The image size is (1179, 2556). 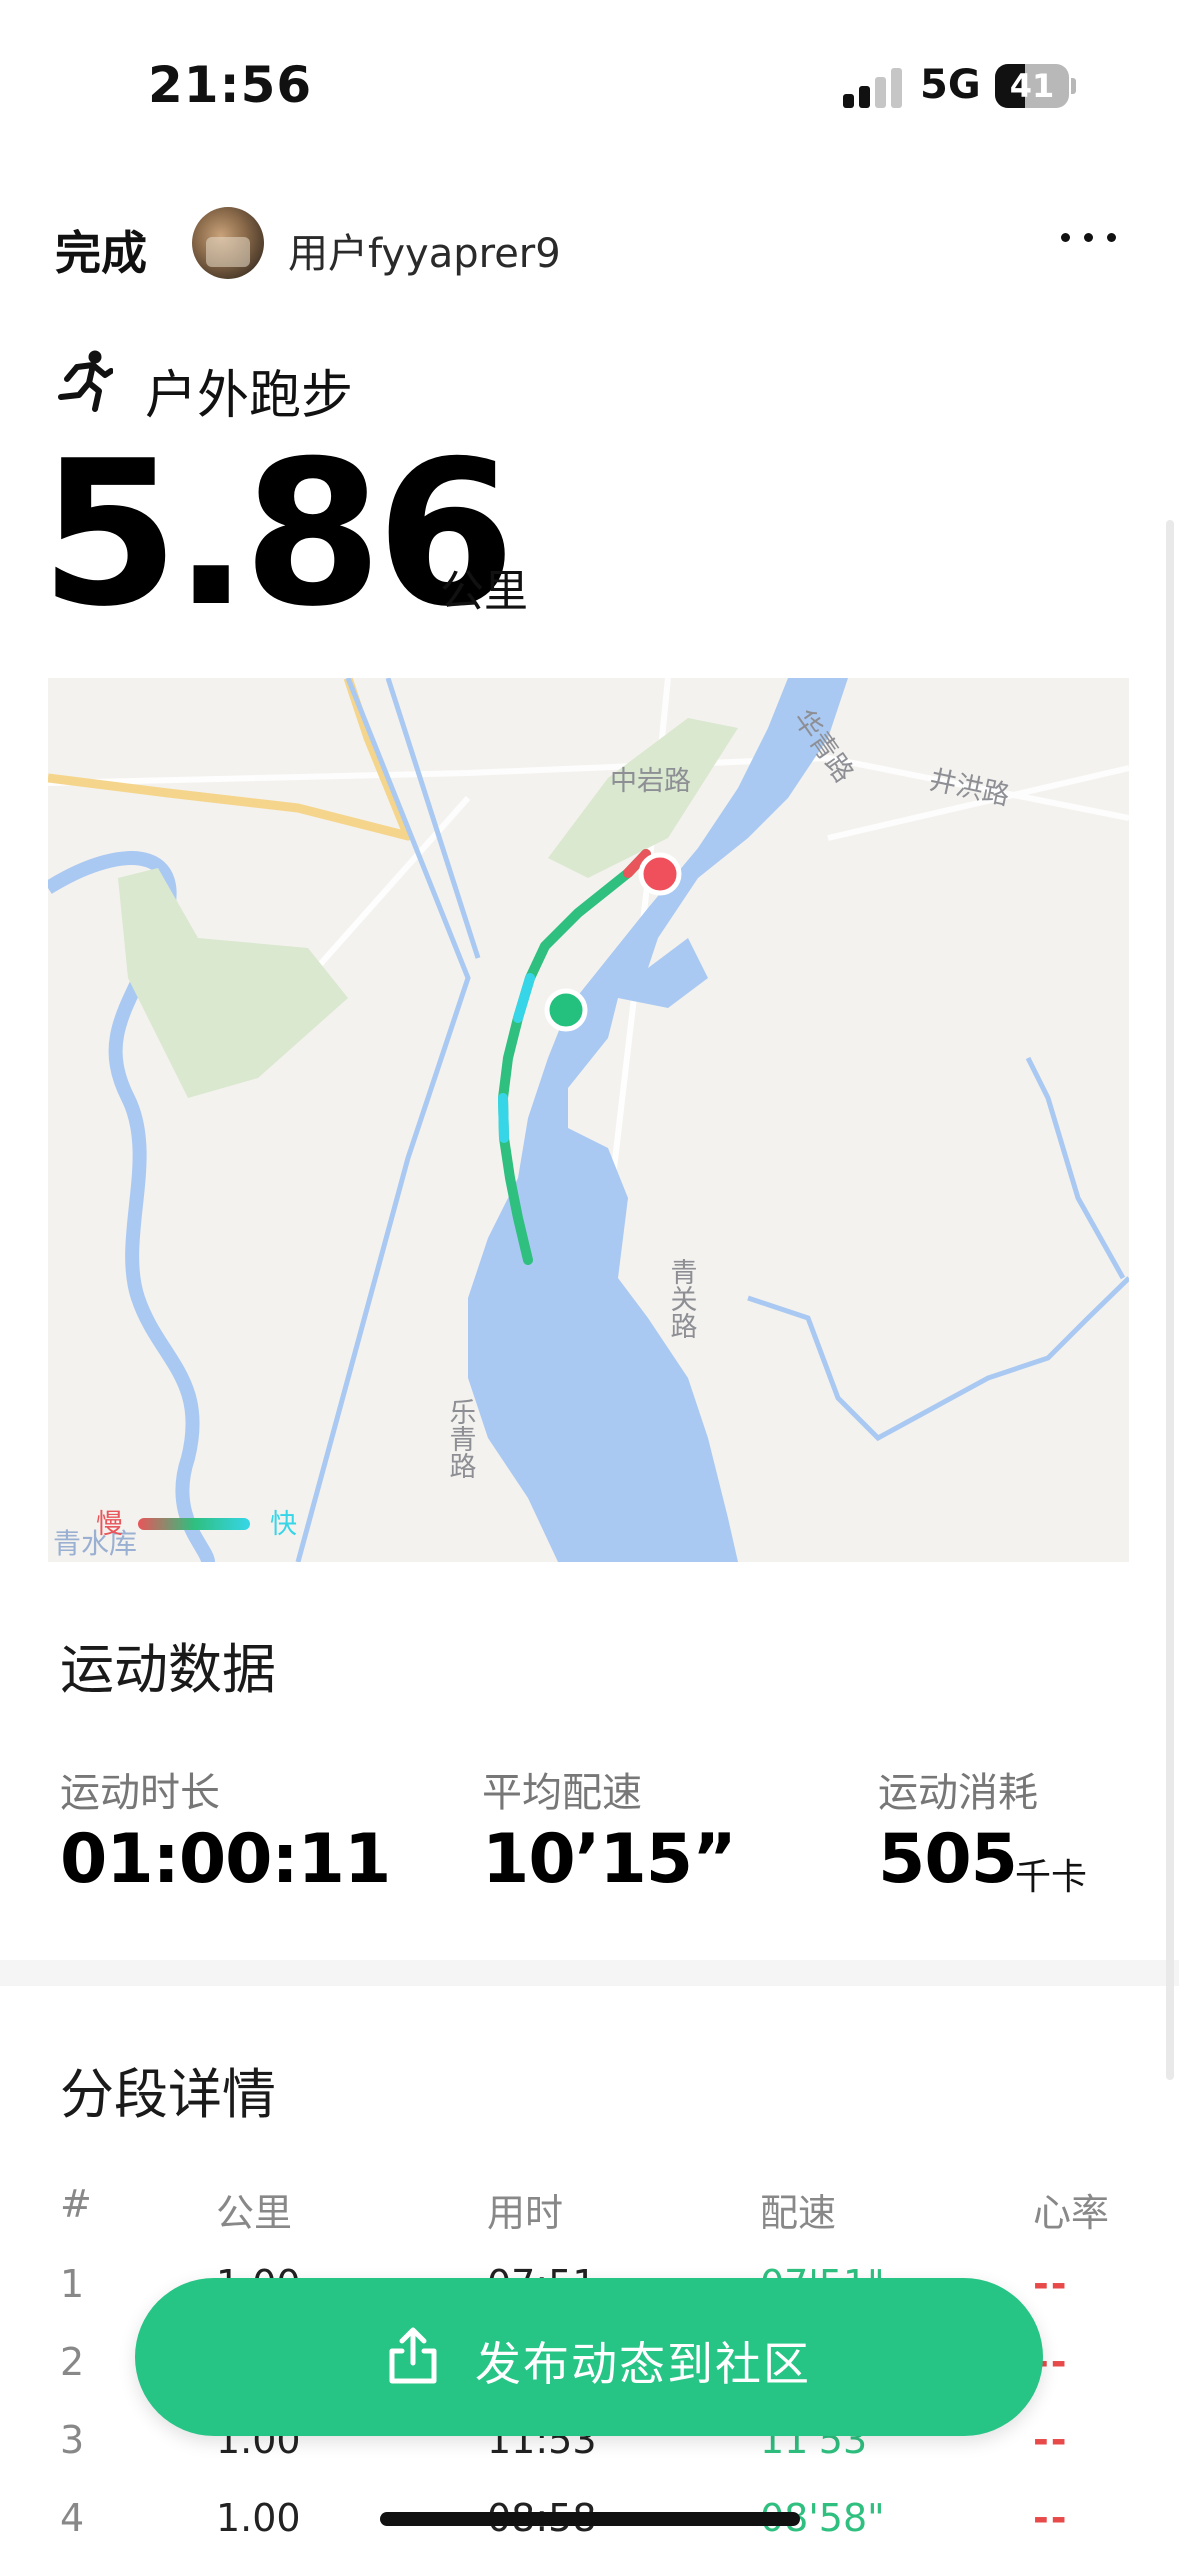 I want to click on activity-type-label: 户外跑步, so click(x=249, y=396).